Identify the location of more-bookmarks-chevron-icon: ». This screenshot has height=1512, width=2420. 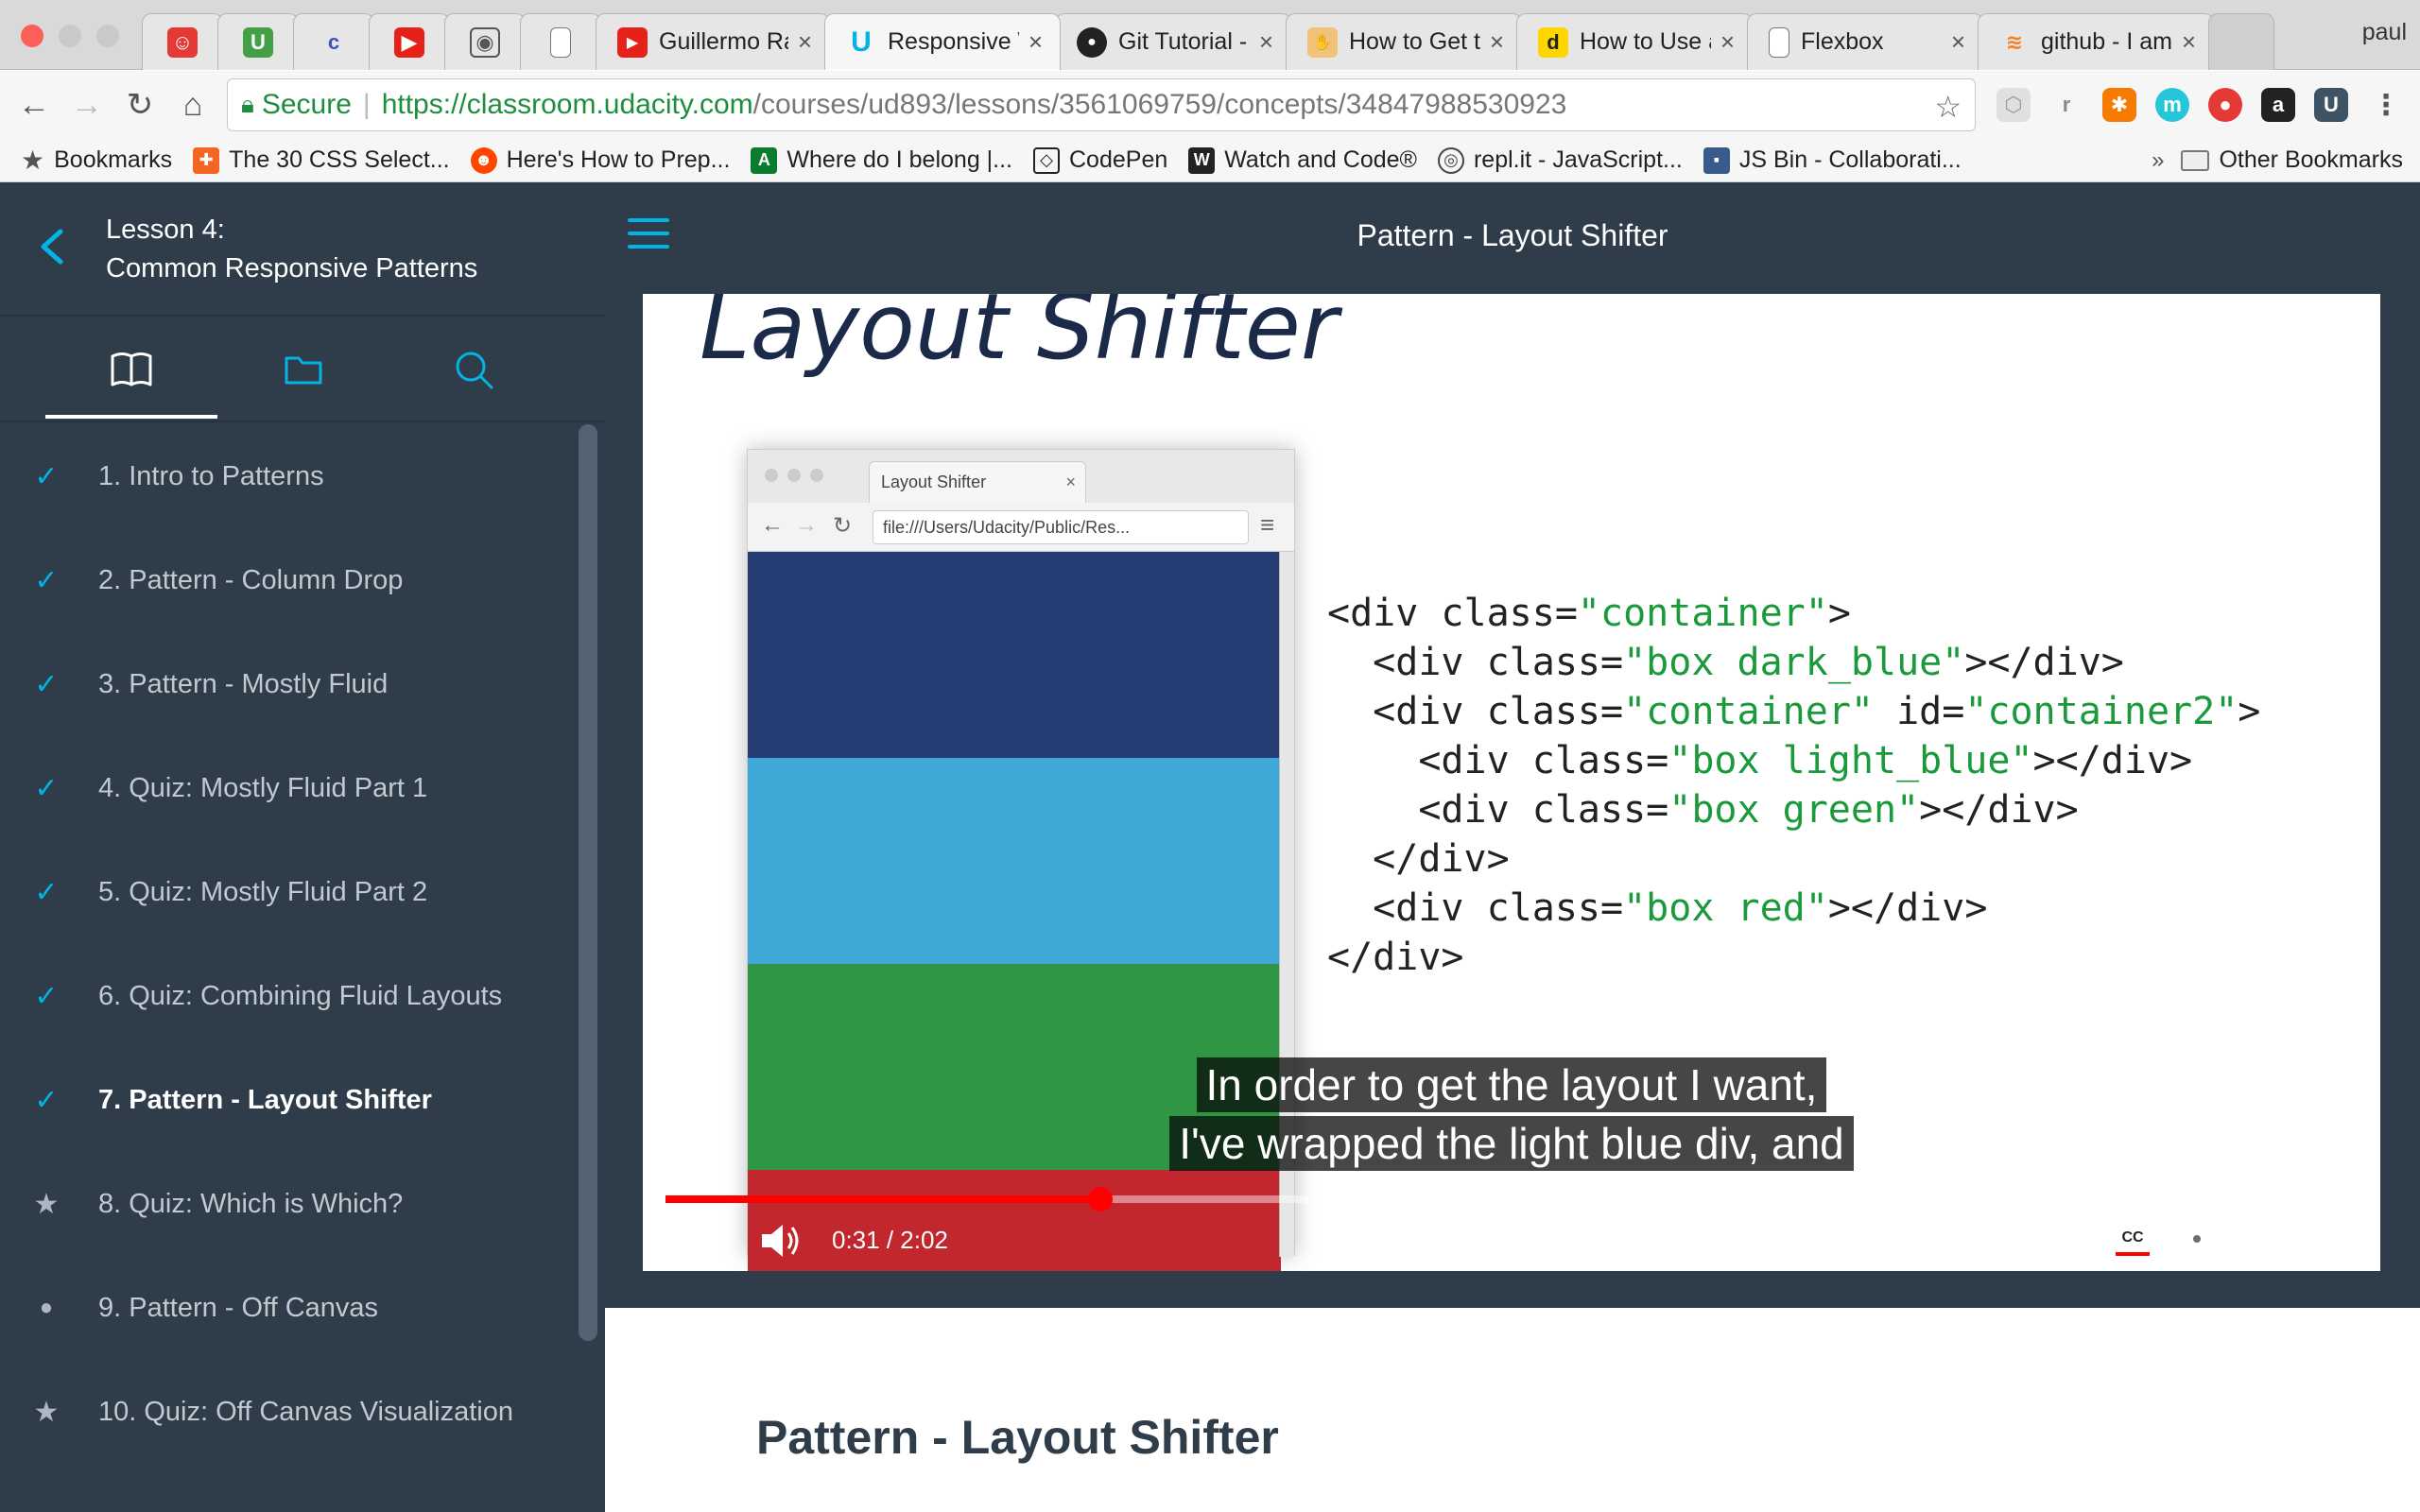
(2158, 160).